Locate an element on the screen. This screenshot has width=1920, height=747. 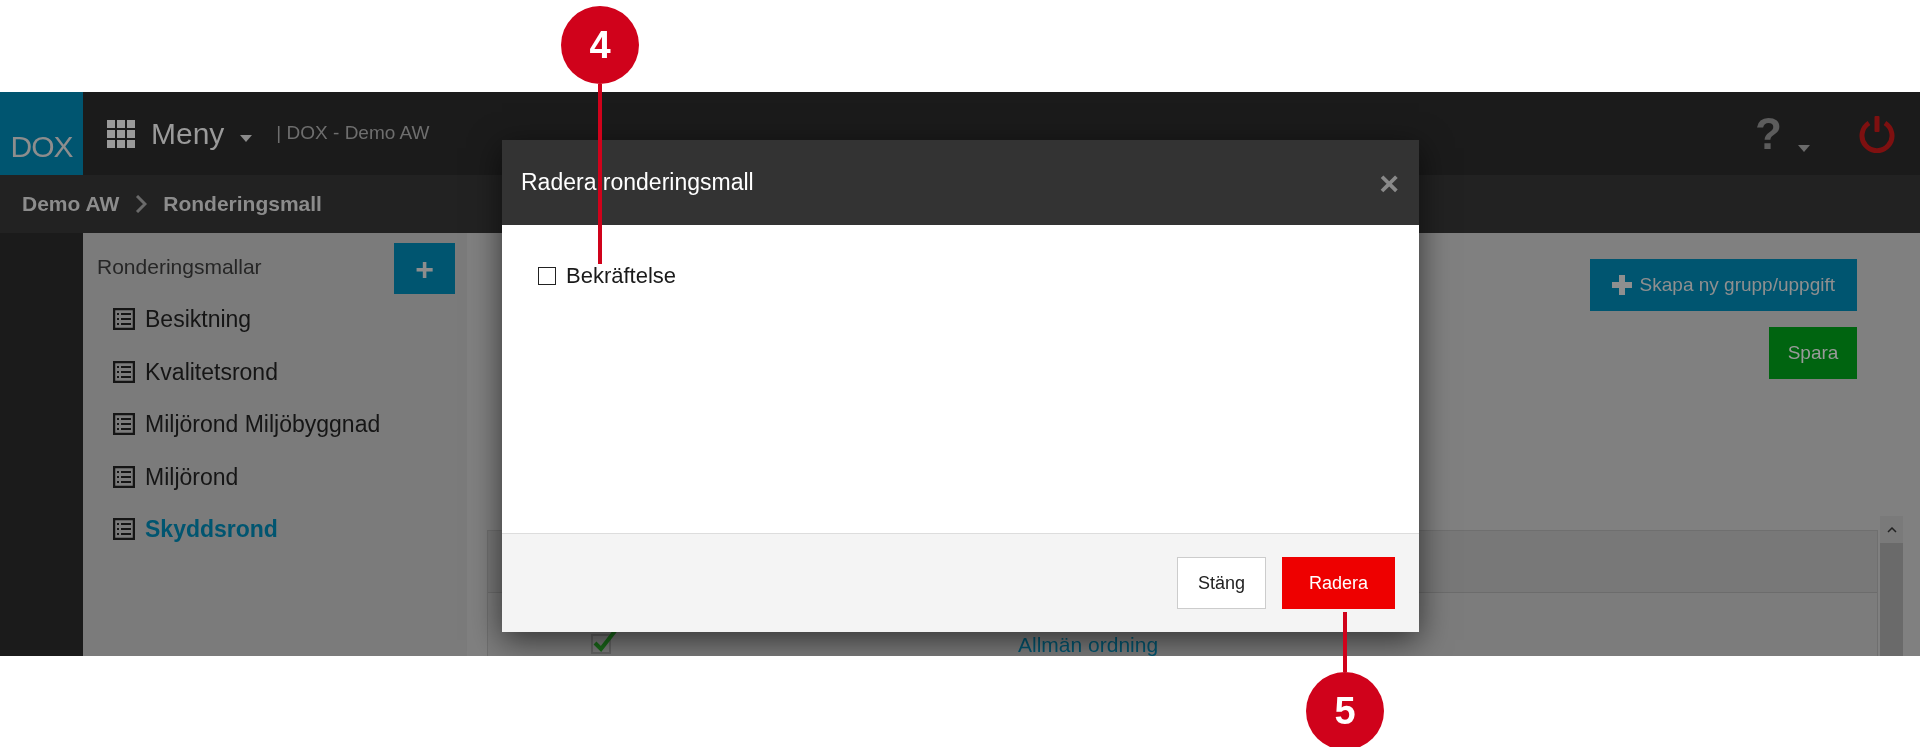
breadcrumb-link: Ronderingsmall is located at coordinates (242, 204).